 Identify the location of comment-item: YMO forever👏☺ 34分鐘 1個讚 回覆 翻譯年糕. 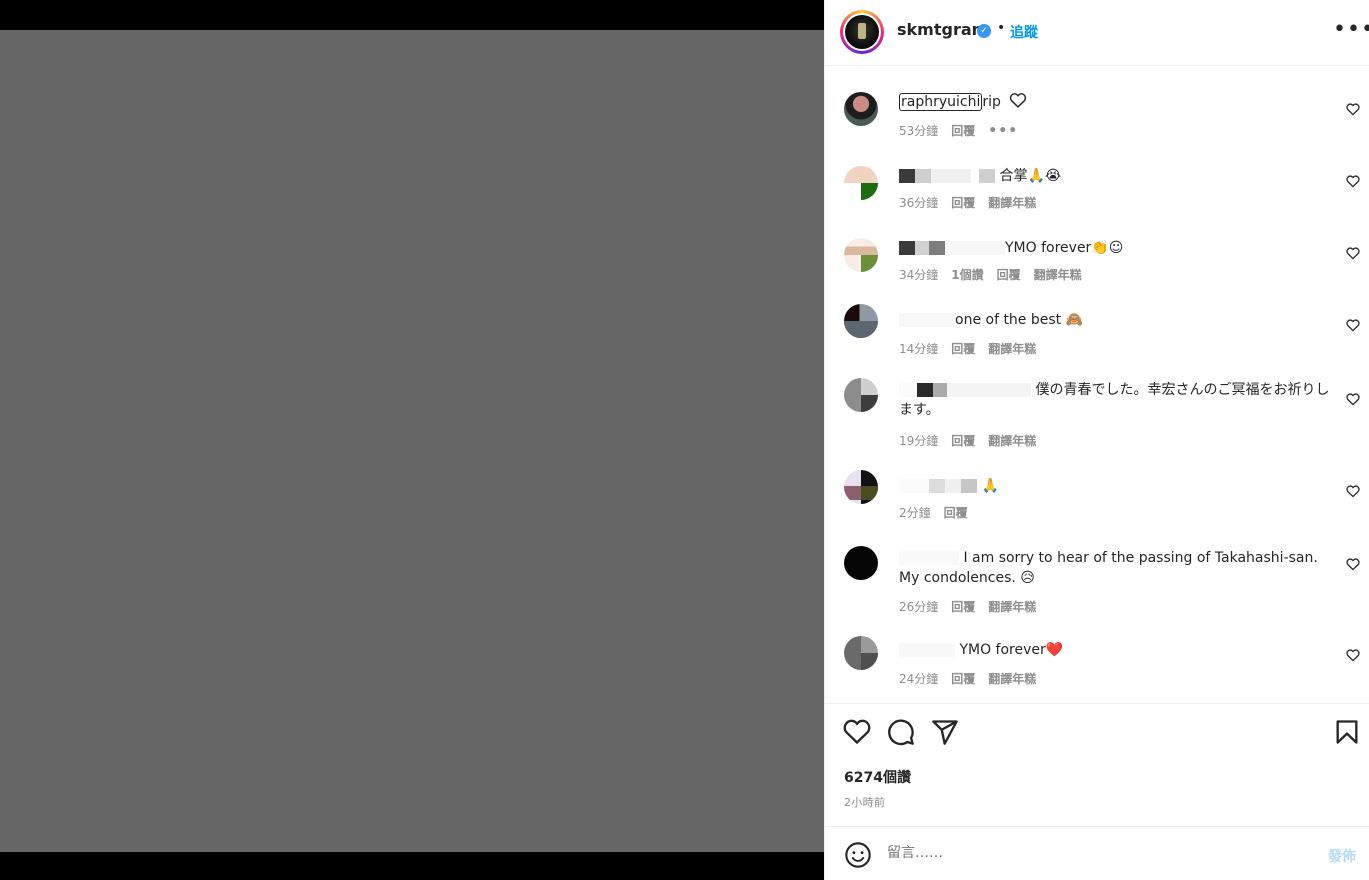
(1097, 252).